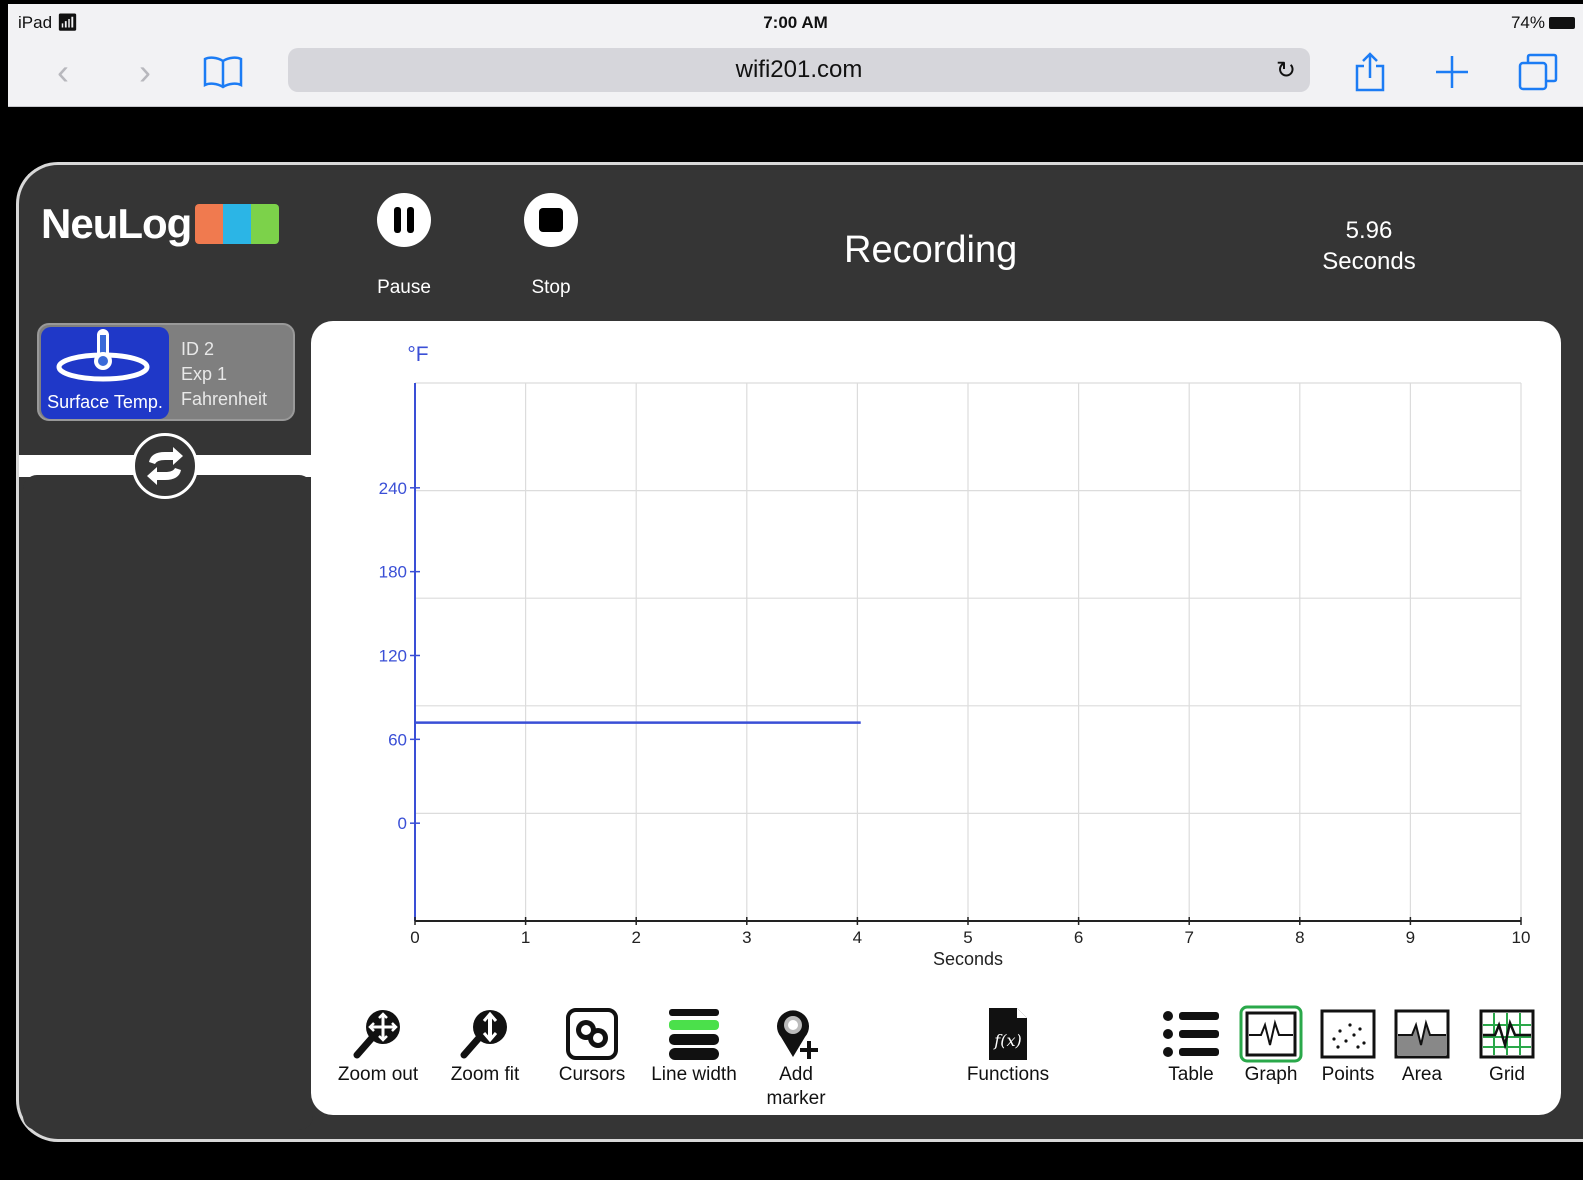 The height and width of the screenshot is (1180, 1583). I want to click on sensor-module-card: Surface Temp. ID 2 Exp 1 Fahrenheit, so click(166, 372).